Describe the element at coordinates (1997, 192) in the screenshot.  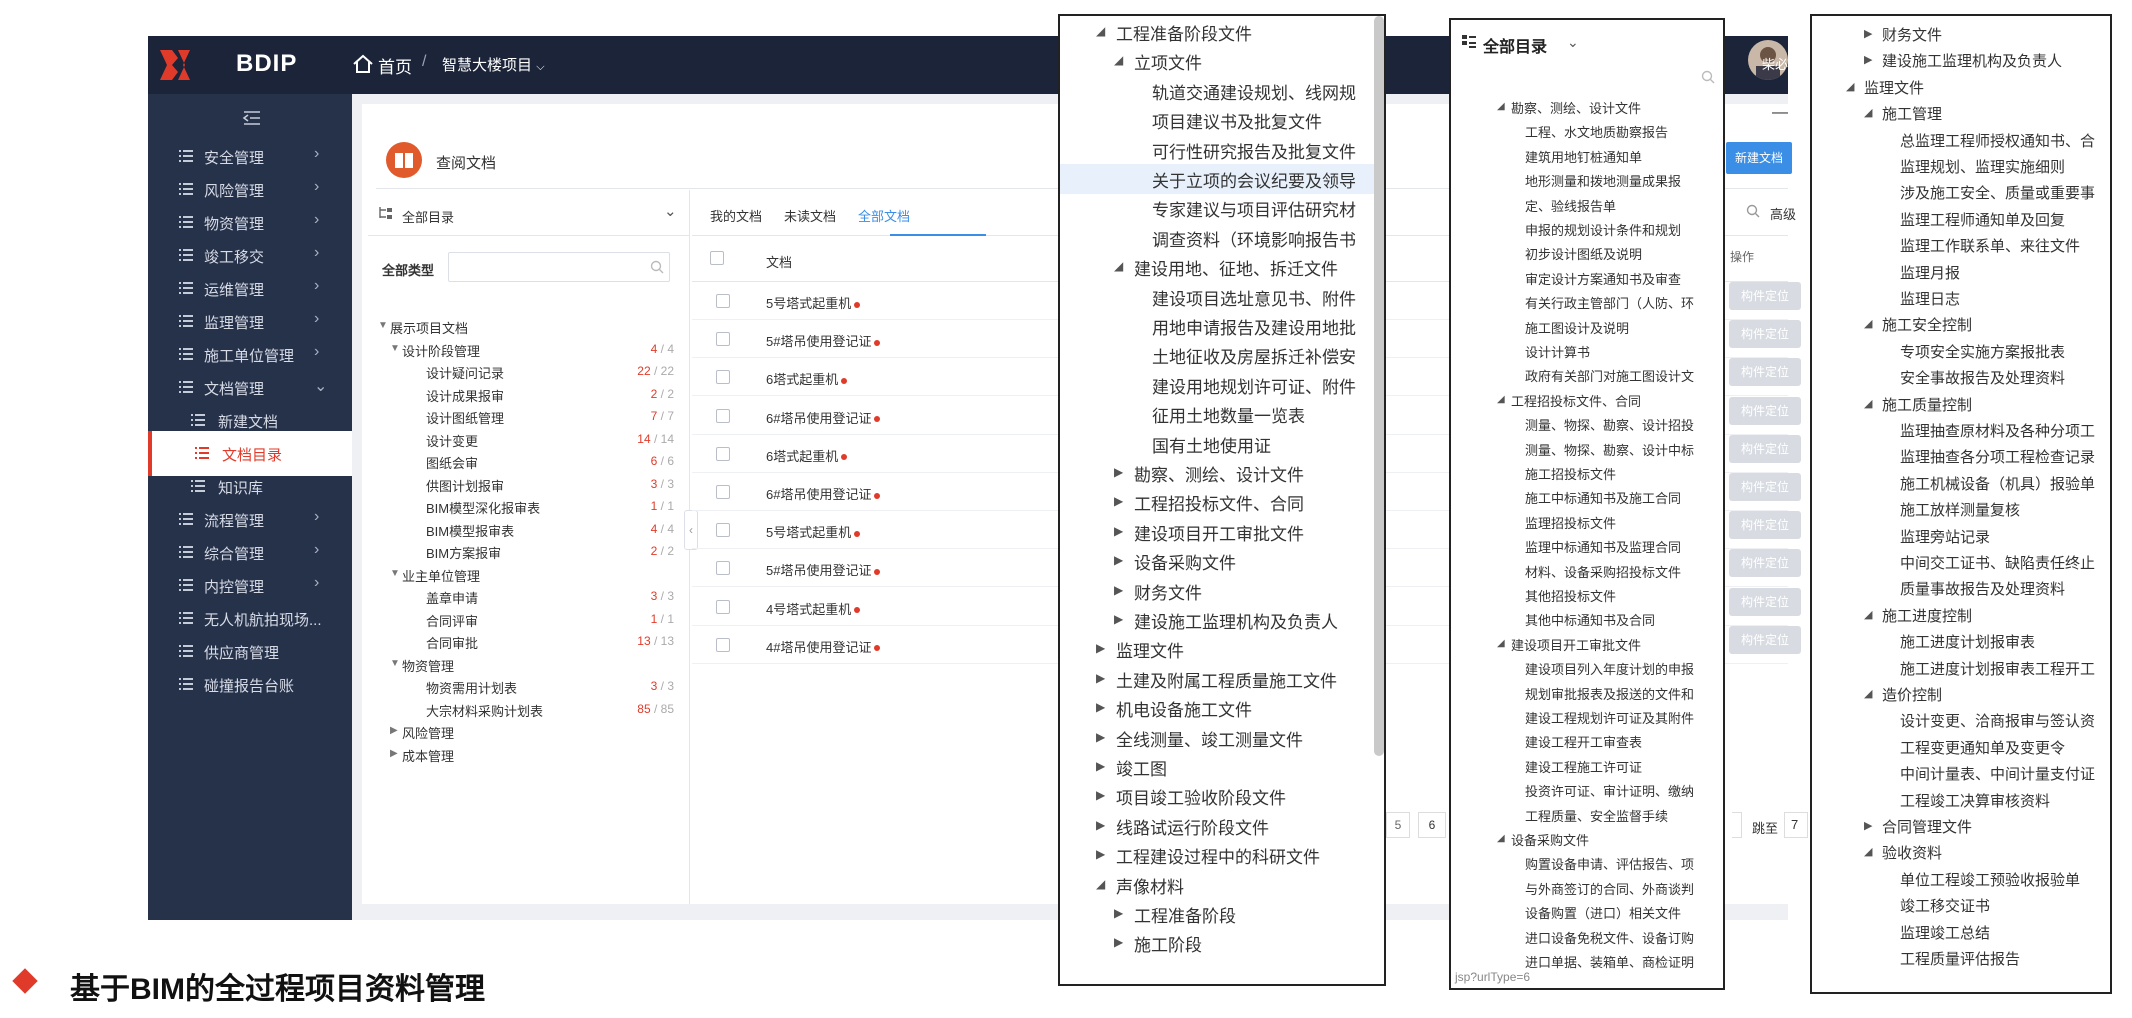
I see `tree-node: 涉及施工安全、质量或重要事` at that location.